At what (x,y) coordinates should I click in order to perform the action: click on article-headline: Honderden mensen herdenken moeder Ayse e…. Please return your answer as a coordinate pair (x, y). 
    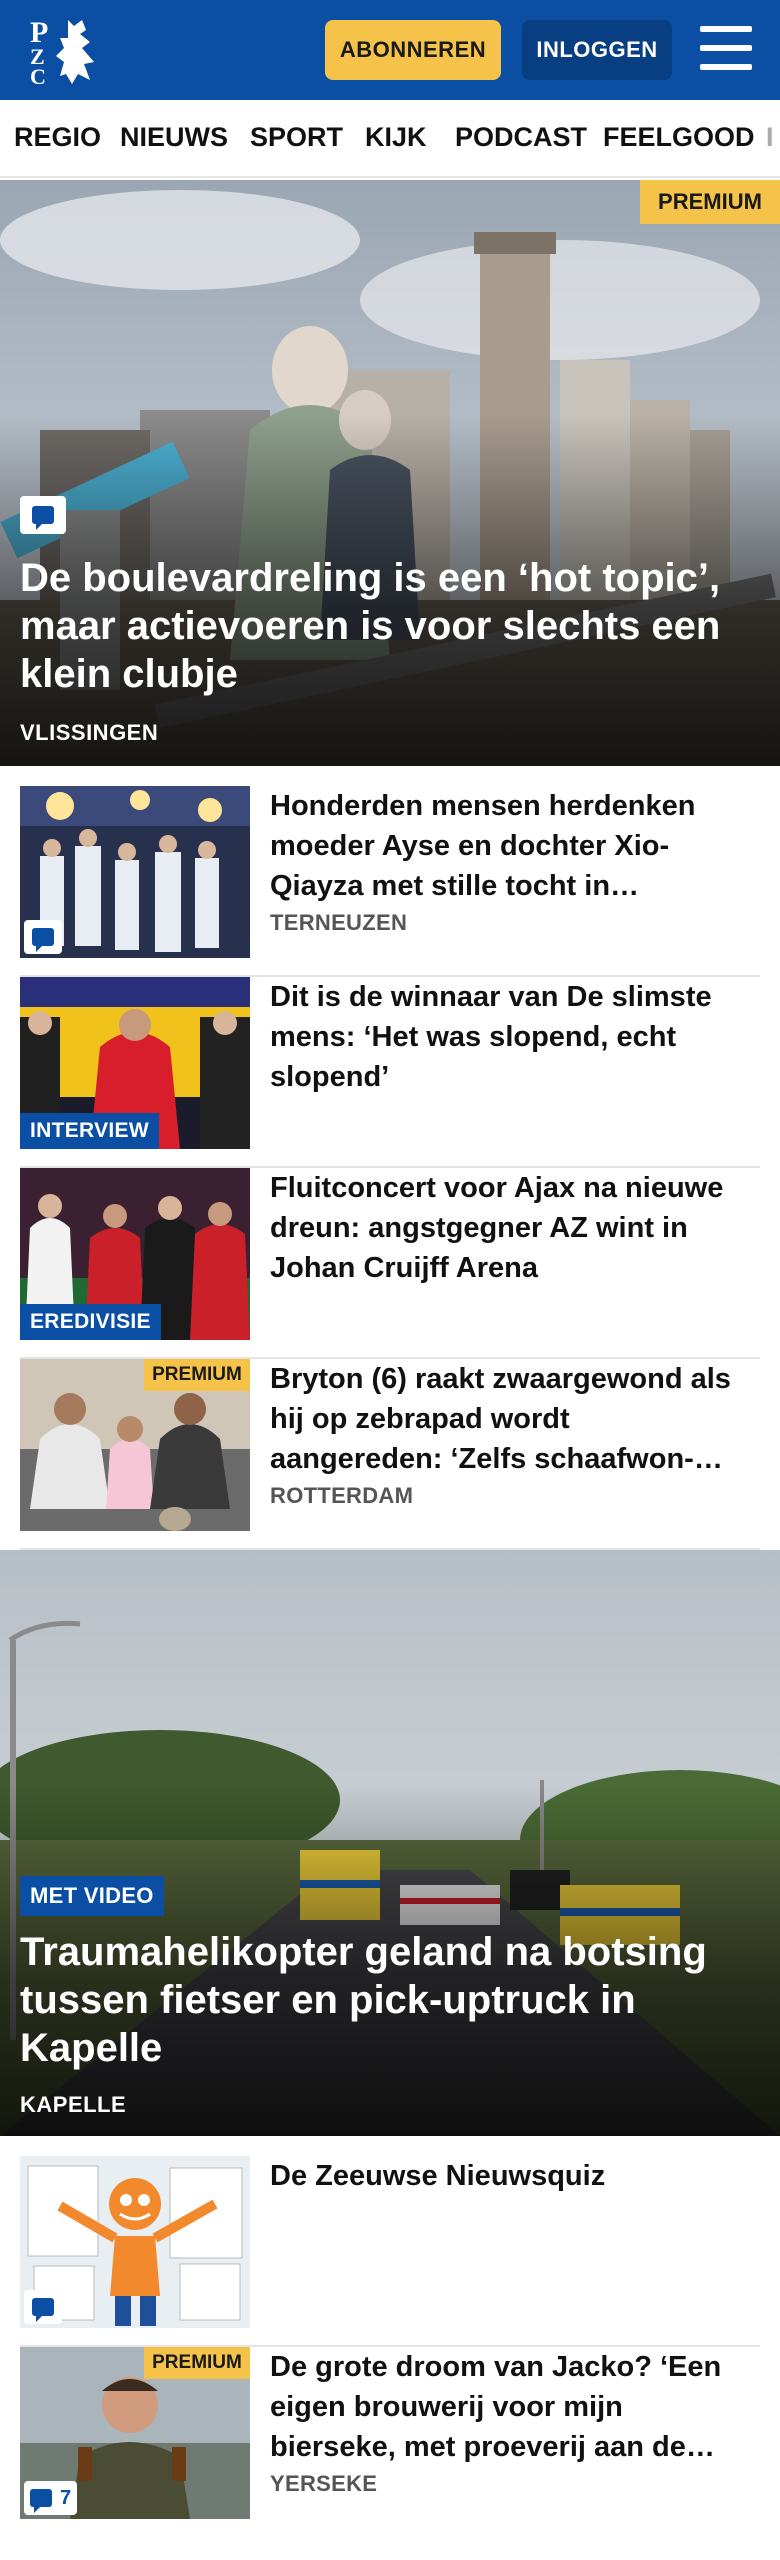
    Looking at the image, I should click on (505, 846).